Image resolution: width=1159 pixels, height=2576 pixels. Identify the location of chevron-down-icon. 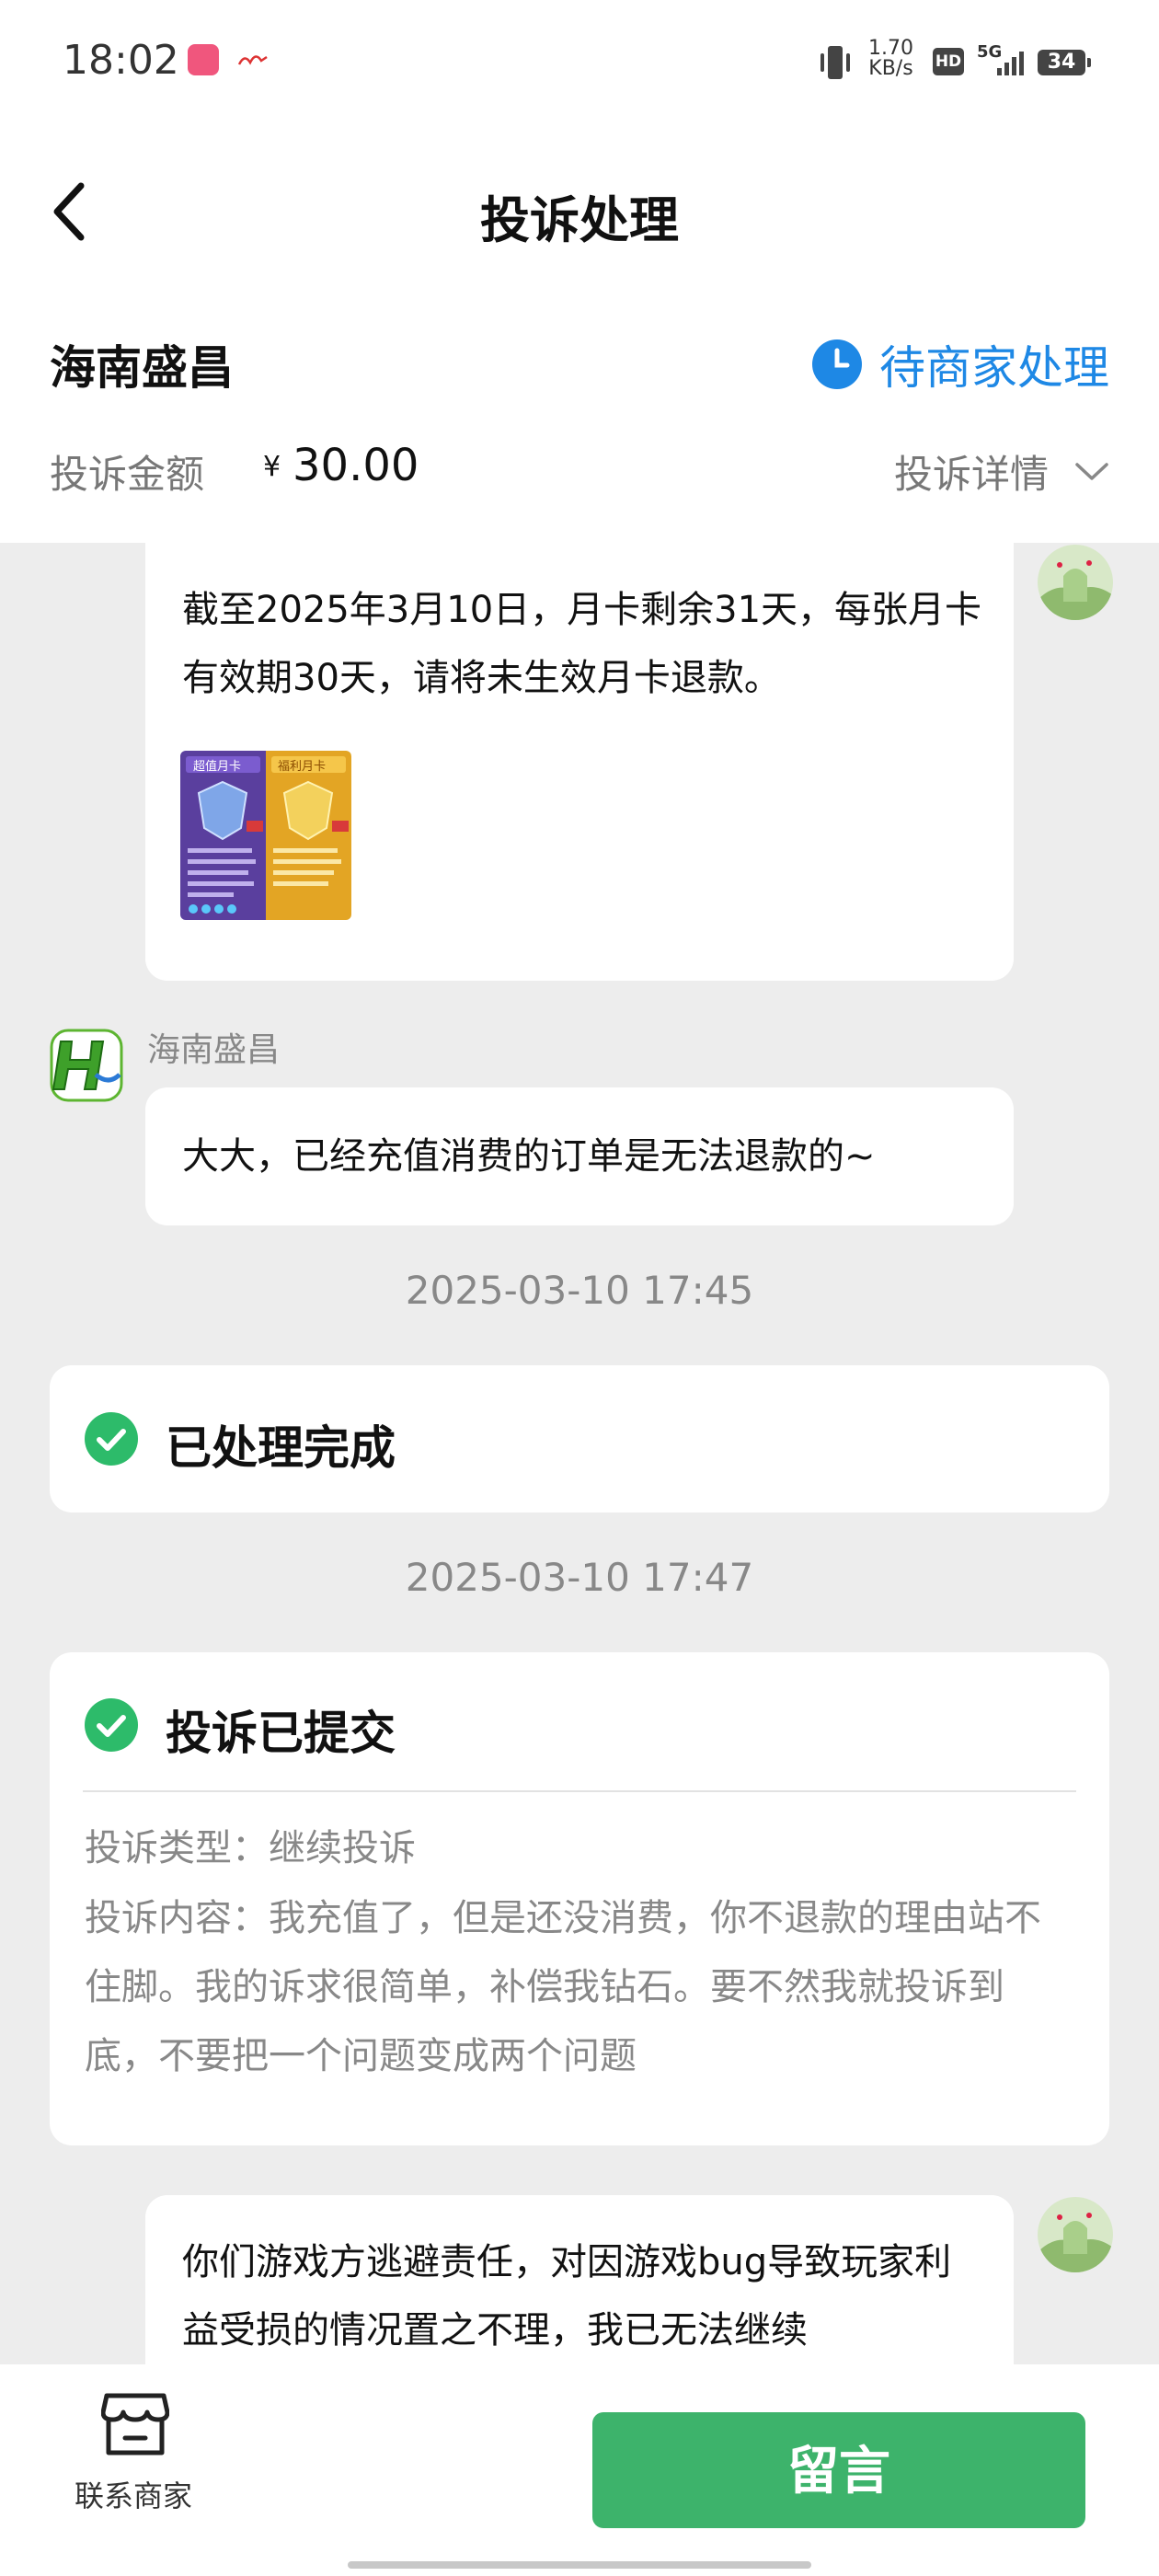
(1091, 471).